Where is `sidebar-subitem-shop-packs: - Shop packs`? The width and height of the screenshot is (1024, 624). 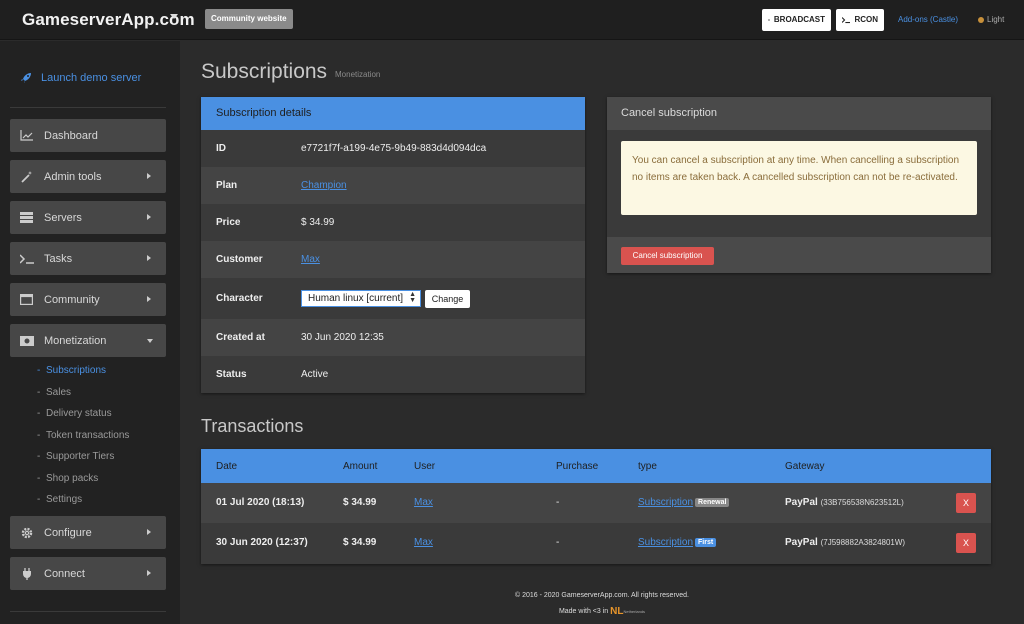 sidebar-subitem-shop-packs: - Shop packs is located at coordinates (68, 478).